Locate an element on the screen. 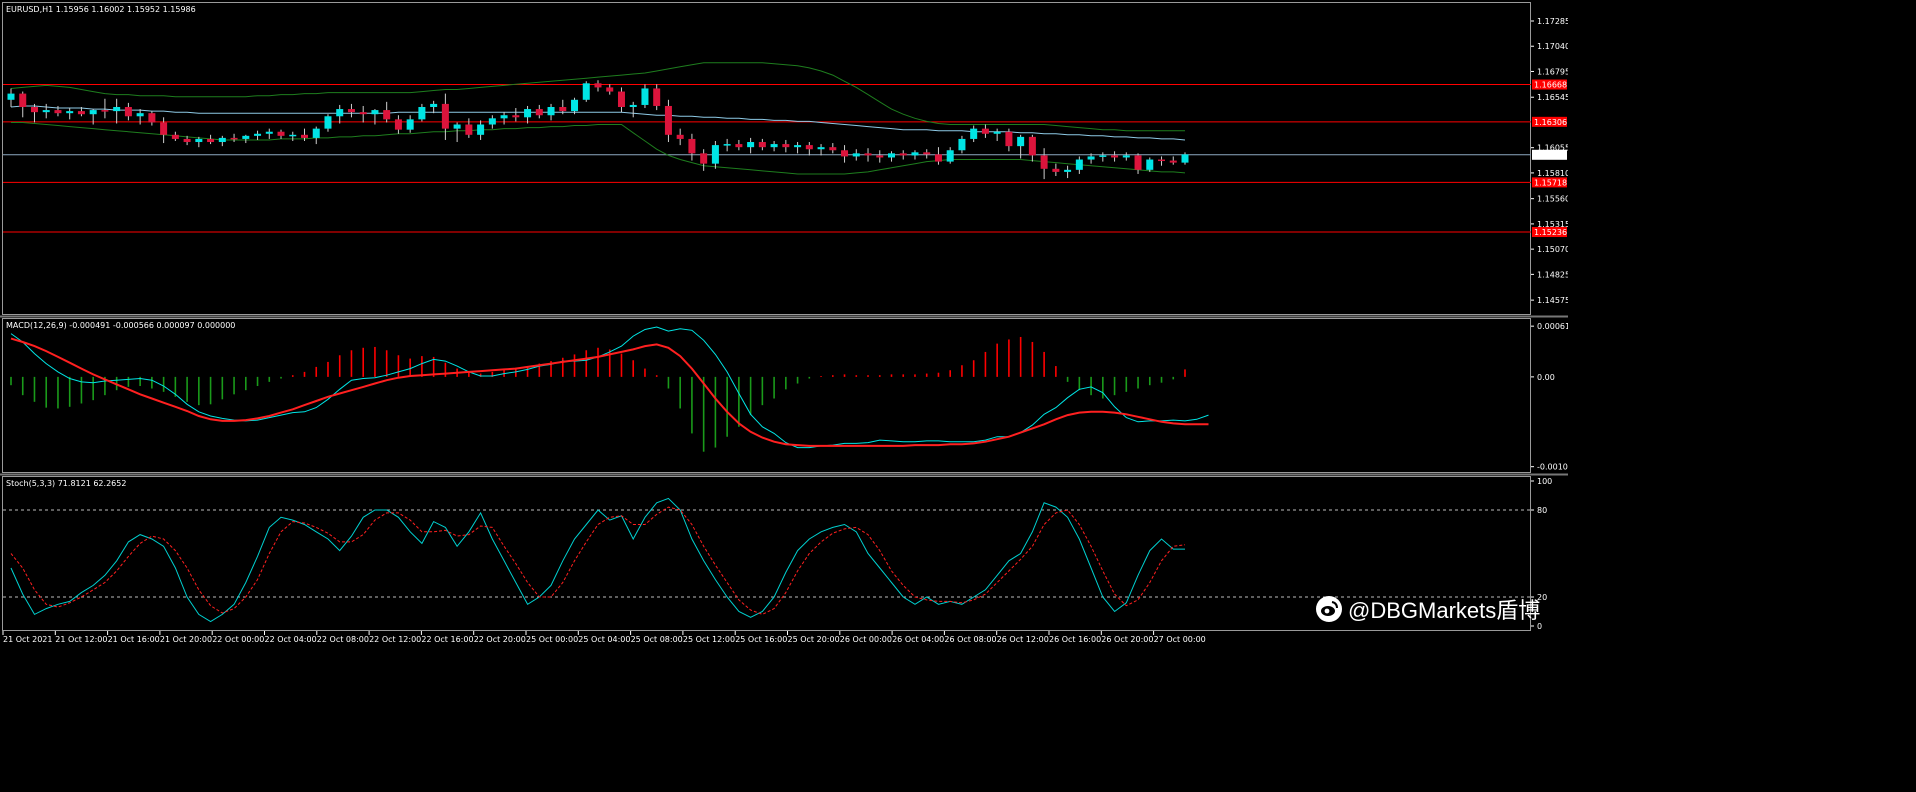 Image resolution: width=1916 pixels, height=792 pixels. time-tick-label: 22 Oct 16:00 is located at coordinates (447, 639).